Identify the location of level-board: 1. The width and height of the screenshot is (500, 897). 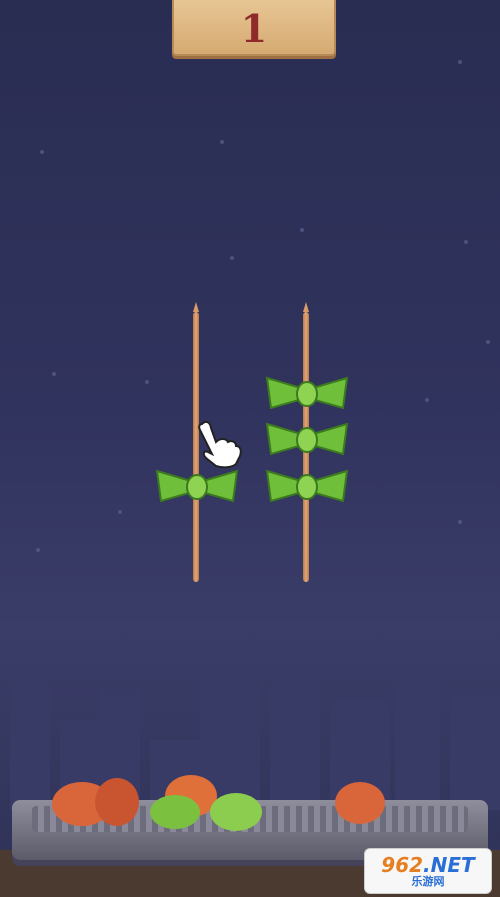
(254, 28).